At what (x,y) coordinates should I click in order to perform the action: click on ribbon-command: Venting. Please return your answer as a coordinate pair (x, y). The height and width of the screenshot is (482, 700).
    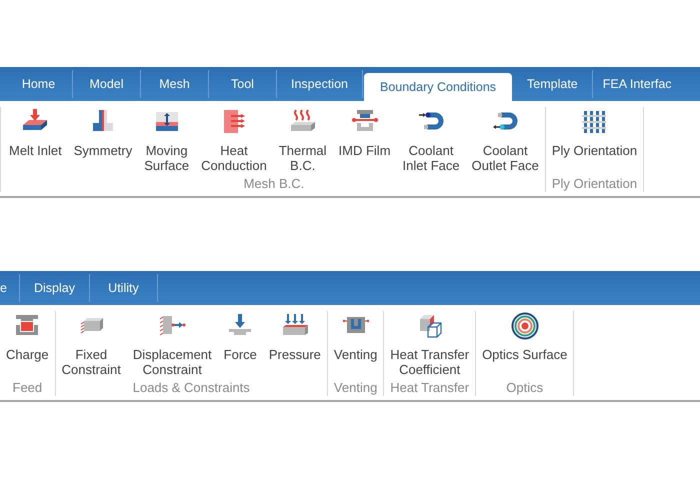
    Looking at the image, I should click on (356, 336).